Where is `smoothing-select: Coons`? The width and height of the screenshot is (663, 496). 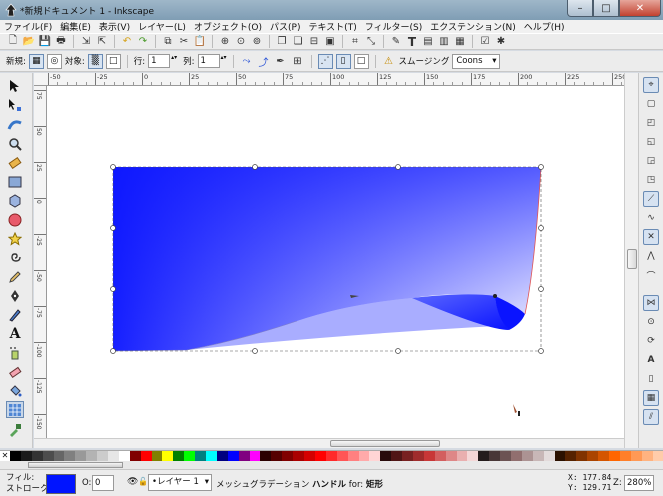 smoothing-select: Coons is located at coordinates (476, 61).